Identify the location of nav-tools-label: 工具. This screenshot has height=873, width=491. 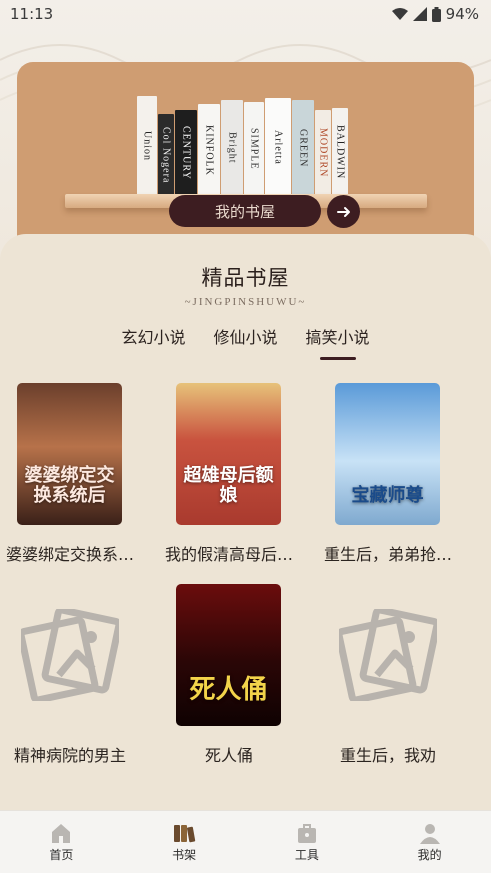
(306, 854).